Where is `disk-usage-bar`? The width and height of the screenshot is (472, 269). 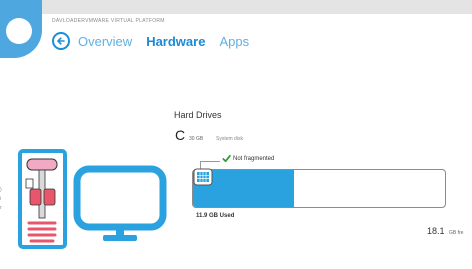
disk-usage-bar is located at coordinates (319, 188).